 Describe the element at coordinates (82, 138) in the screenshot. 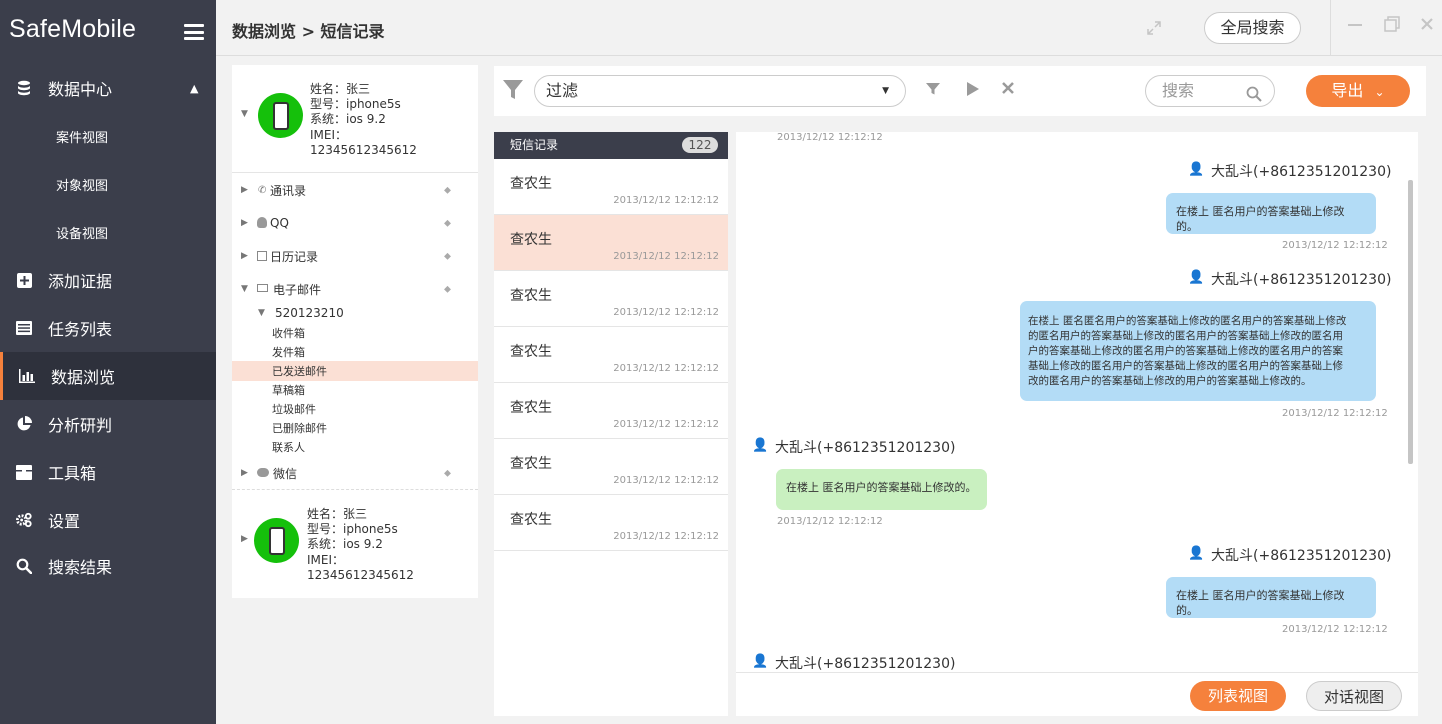

I see `nav-case-view-label: 案件视图` at that location.